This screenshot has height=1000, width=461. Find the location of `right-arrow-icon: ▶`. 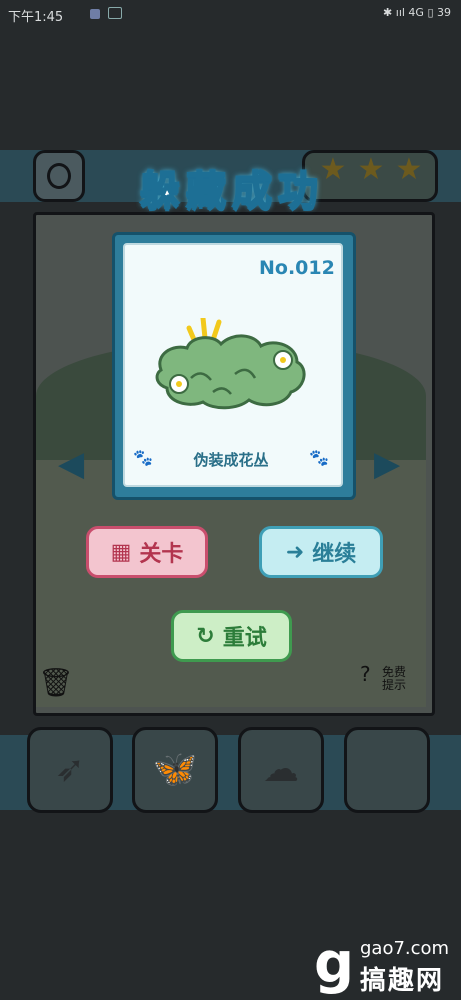

right-arrow-icon: ▶ is located at coordinates (387, 464).